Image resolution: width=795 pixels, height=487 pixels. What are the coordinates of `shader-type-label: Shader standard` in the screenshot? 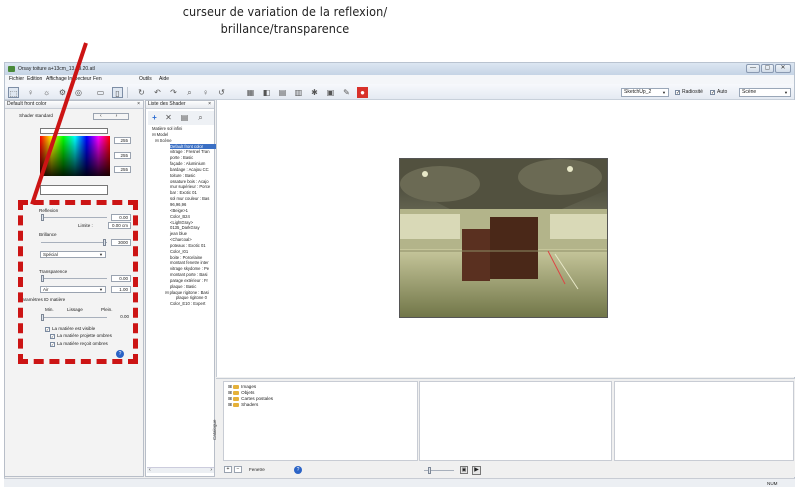 It's located at (36, 115).